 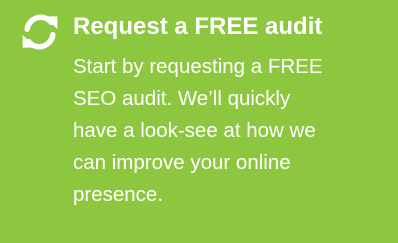 What do you see at coordinates (182, 162) in the screenshot?
I see `feature-description-line: can improve your online` at bounding box center [182, 162].